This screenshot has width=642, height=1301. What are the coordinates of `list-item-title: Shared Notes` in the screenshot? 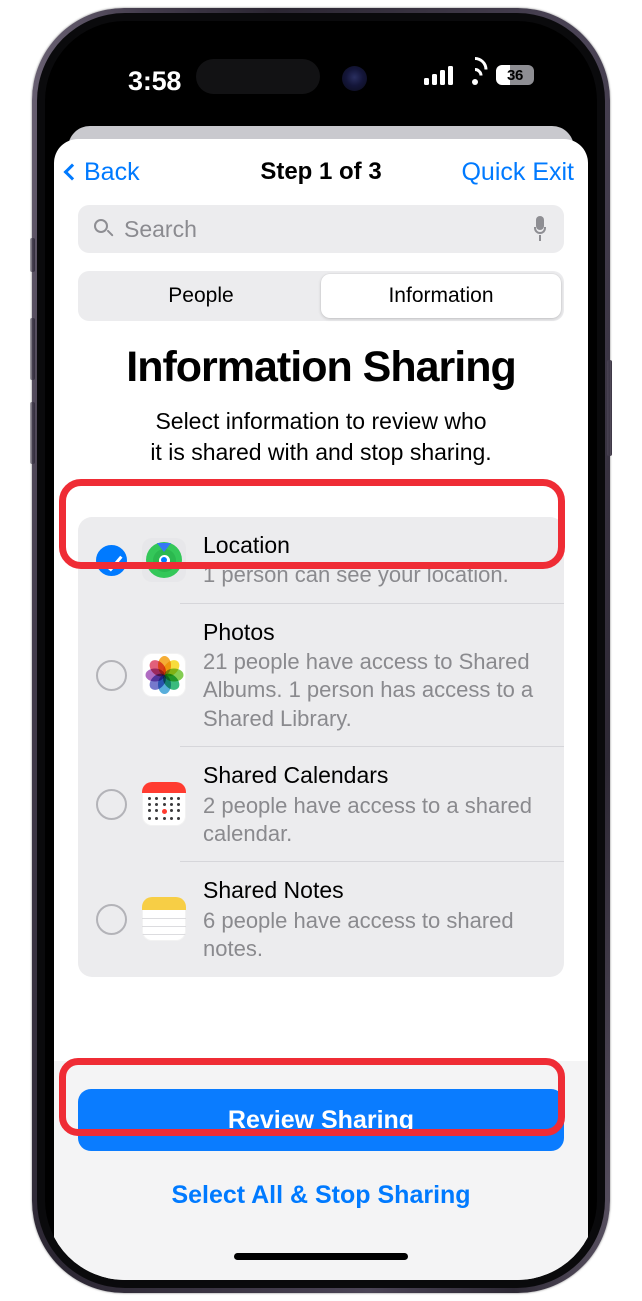 It's located at (273, 889).